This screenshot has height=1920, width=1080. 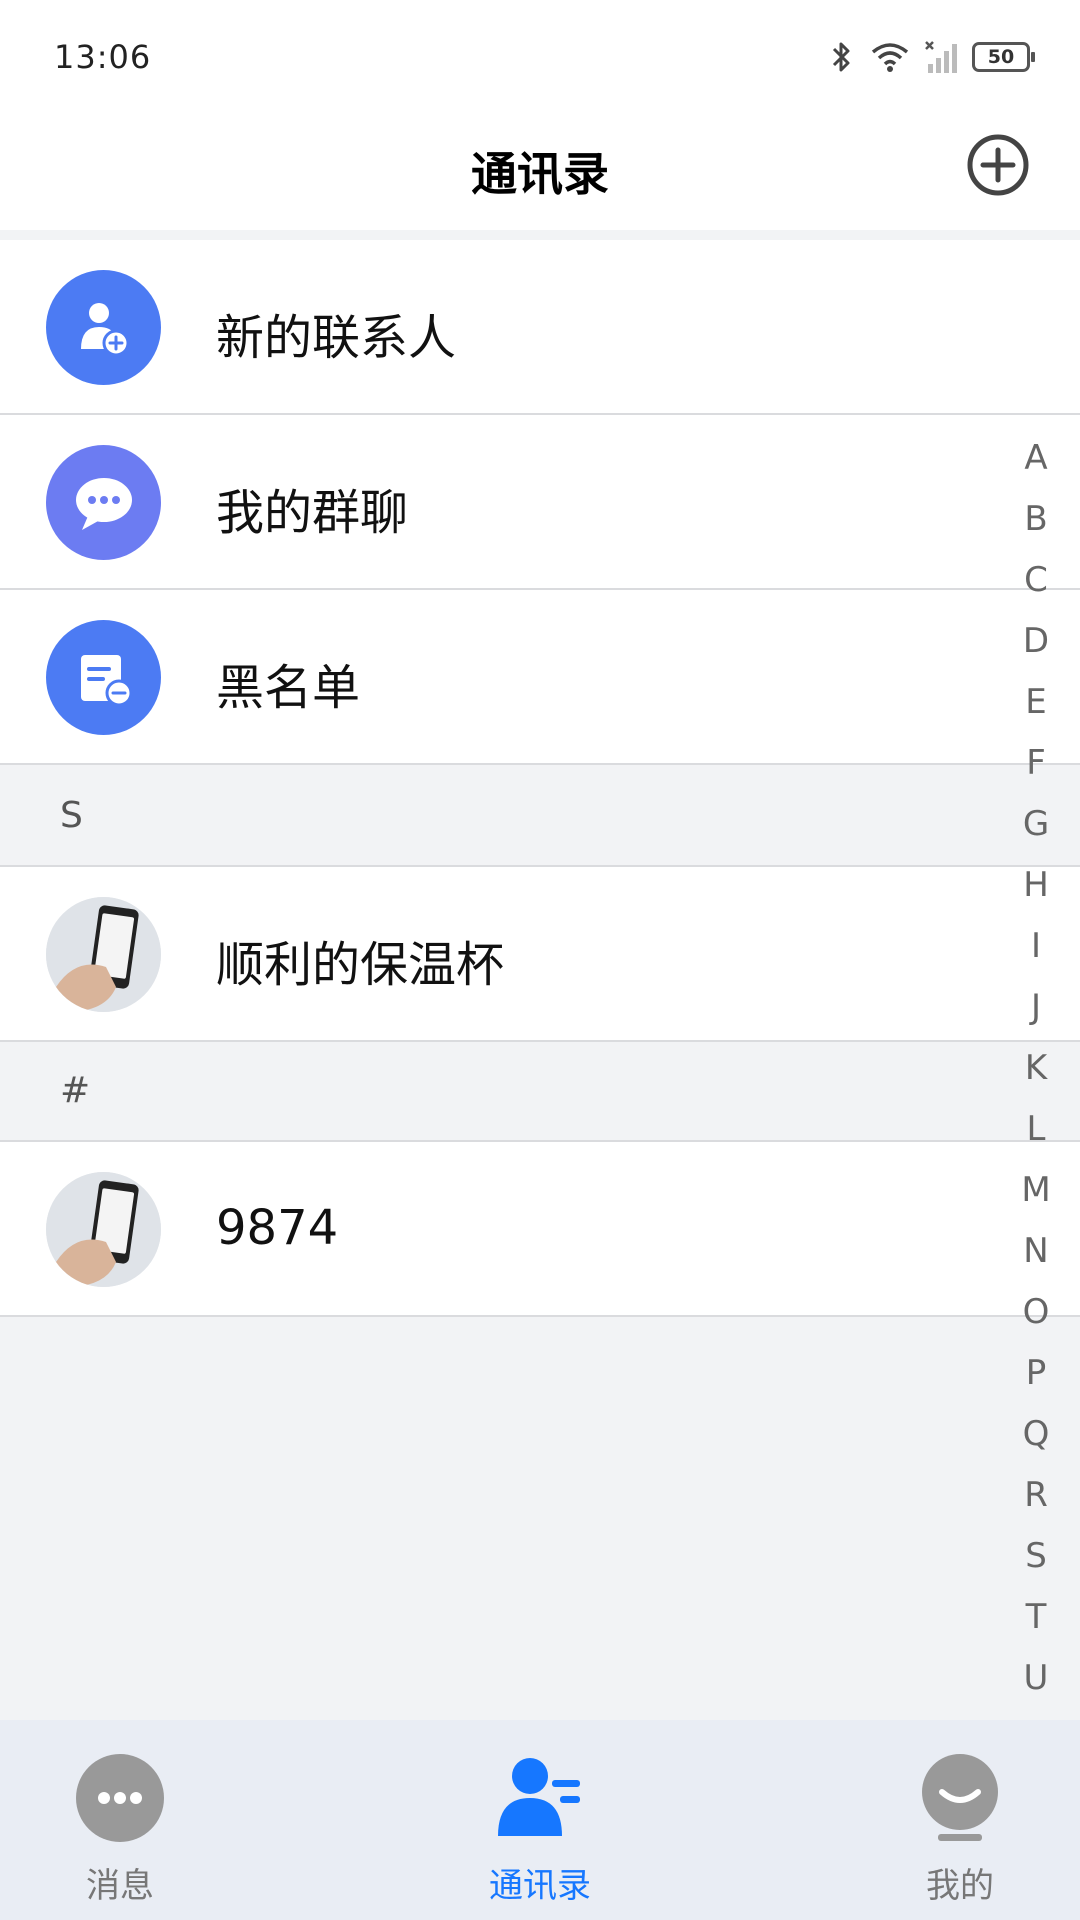 What do you see at coordinates (540, 1886) in the screenshot?
I see `tab-label: 通讯录` at bounding box center [540, 1886].